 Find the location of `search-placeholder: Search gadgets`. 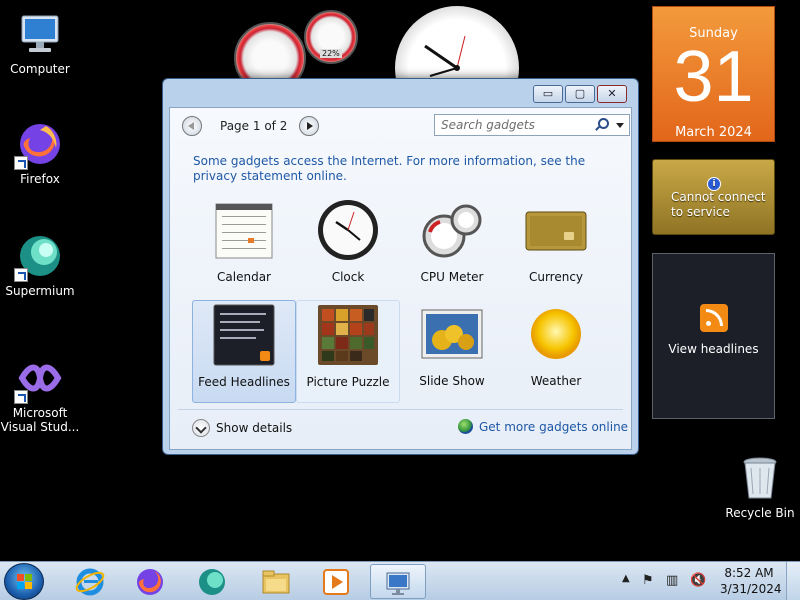

search-placeholder: Search gadgets is located at coordinates (488, 125).